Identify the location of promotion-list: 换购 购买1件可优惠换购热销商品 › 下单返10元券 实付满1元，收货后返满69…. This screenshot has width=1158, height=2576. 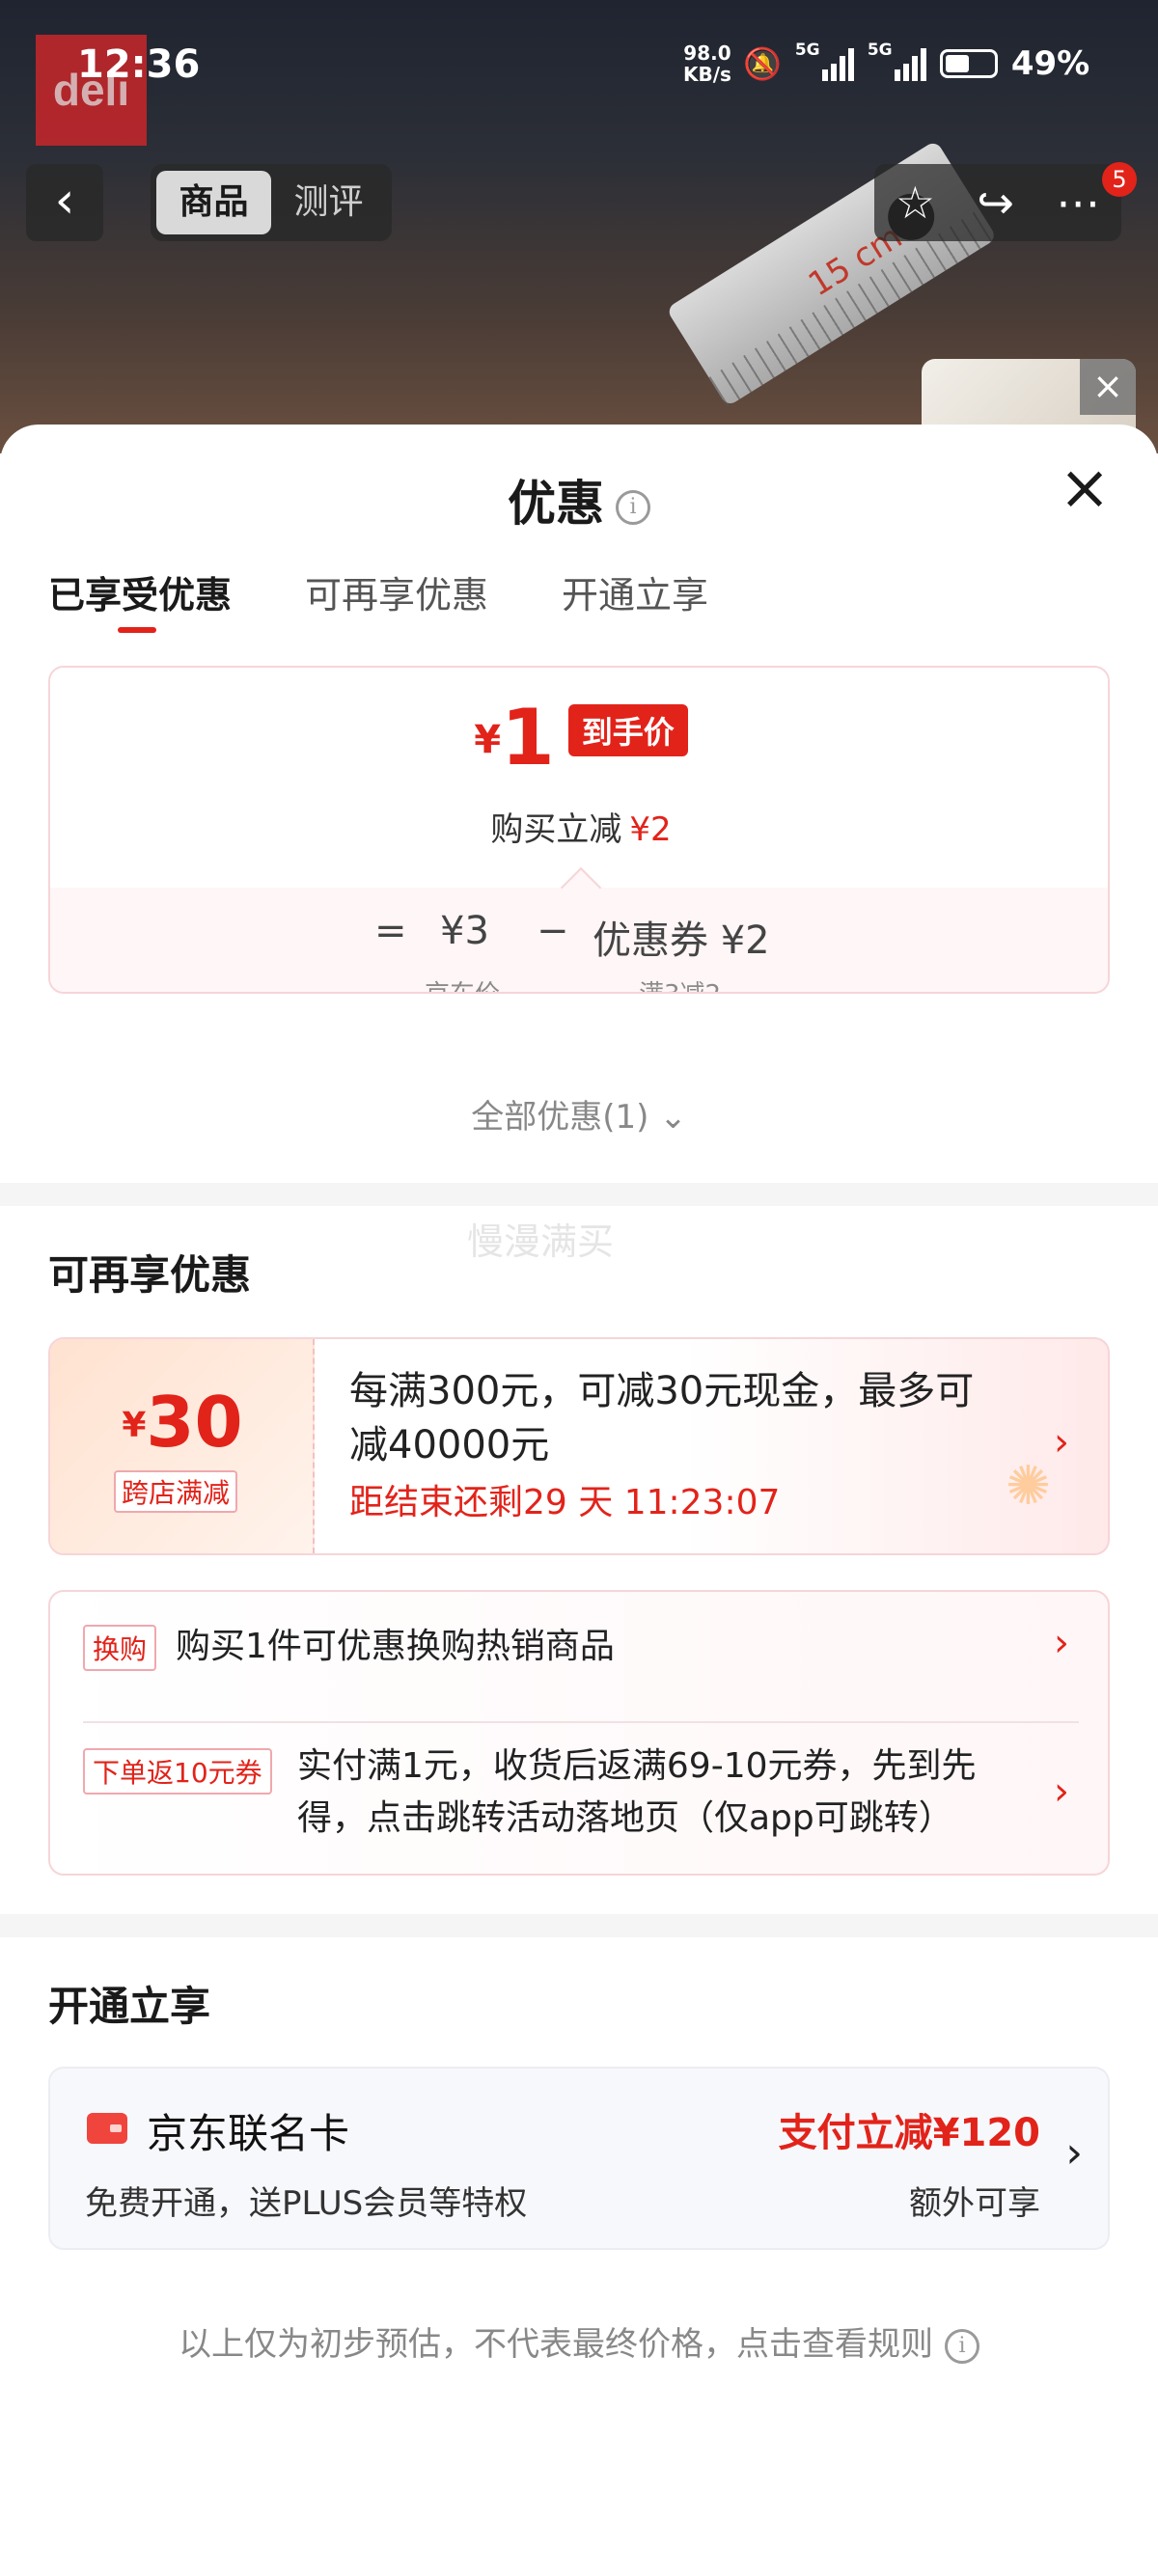
(579, 1733).